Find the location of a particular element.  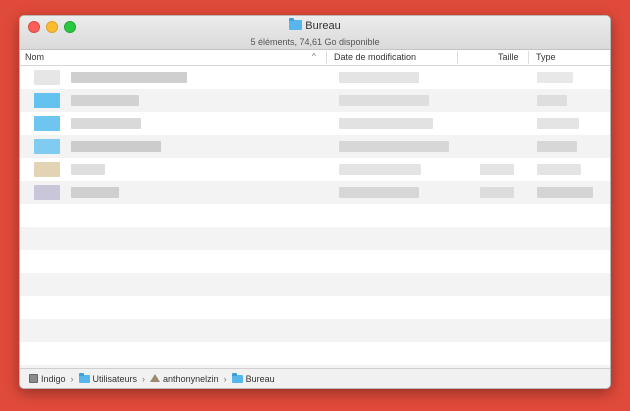

column-size-header: Taille is located at coordinates (508, 57).